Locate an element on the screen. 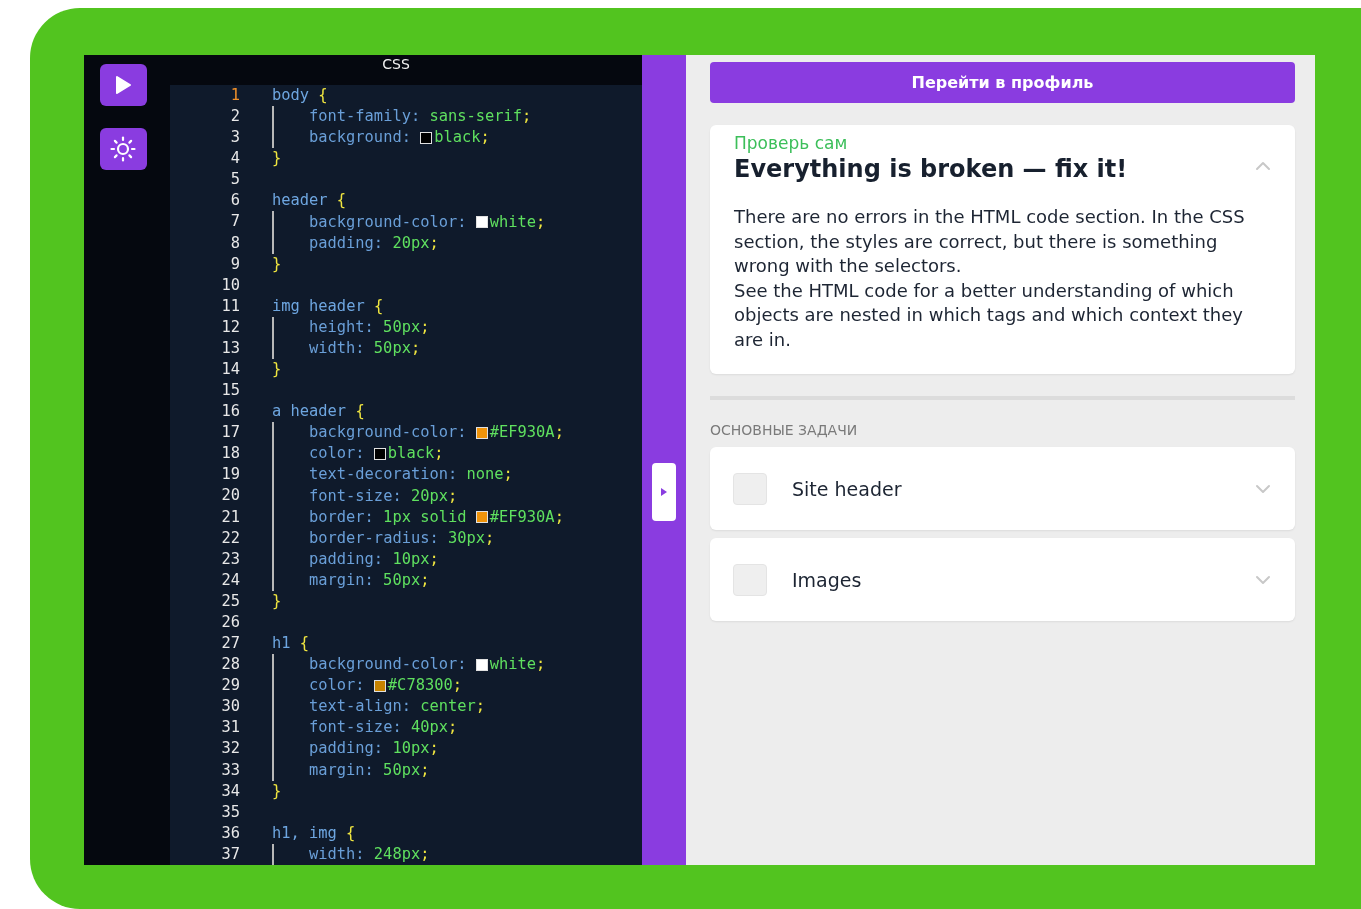 The height and width of the screenshot is (909, 1361). code-token: 30px is located at coordinates (466, 538).